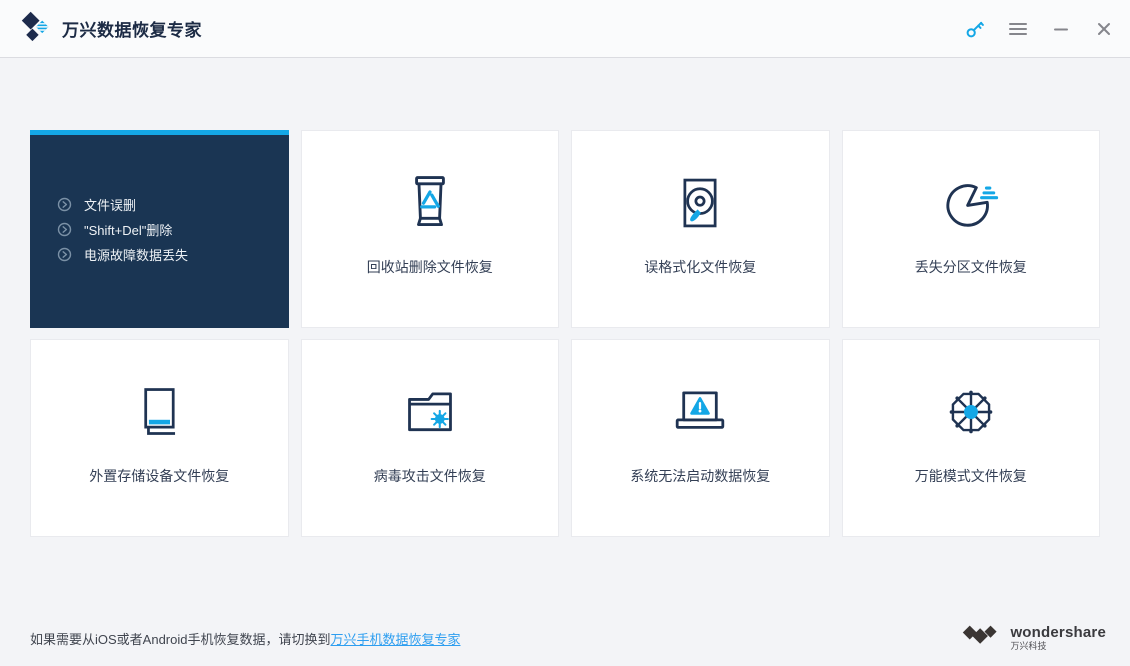  Describe the element at coordinates (700, 203) in the screenshot. I see `hard-disk-icon` at that location.